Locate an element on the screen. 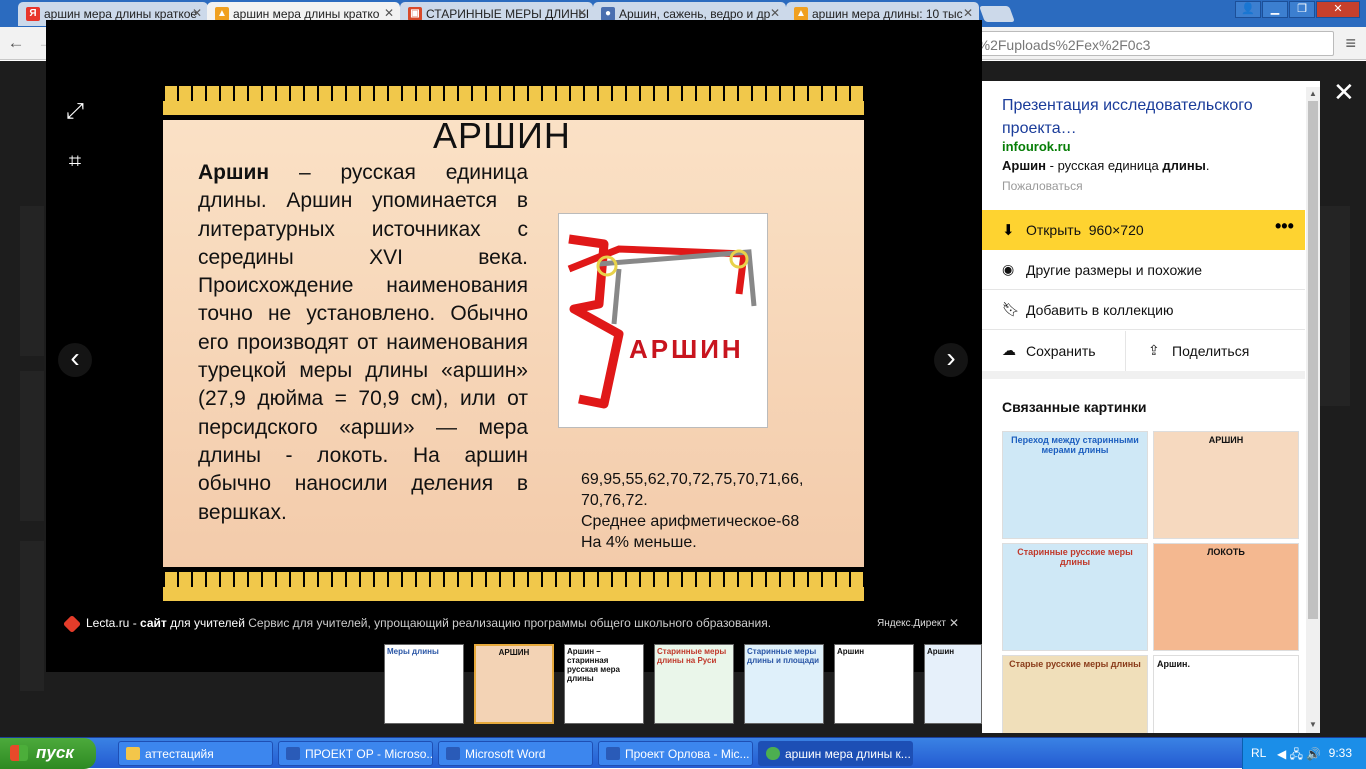 The height and width of the screenshot is (769, 1366). next-arrow-icon: › is located at coordinates (951, 360).